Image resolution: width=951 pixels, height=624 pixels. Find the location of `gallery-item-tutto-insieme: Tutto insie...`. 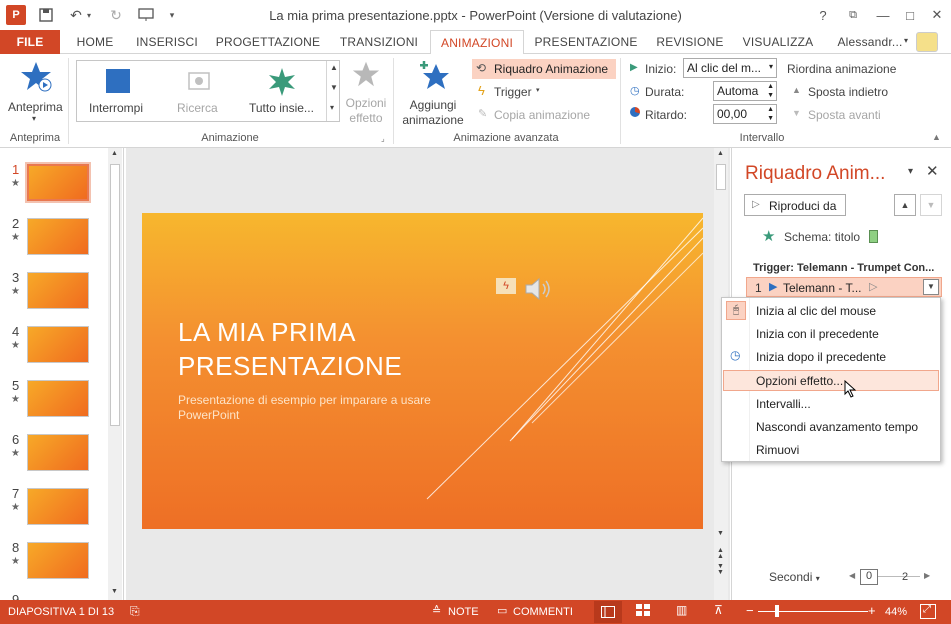

gallery-item-tutto-insieme: Tutto insie... is located at coordinates (283, 91).